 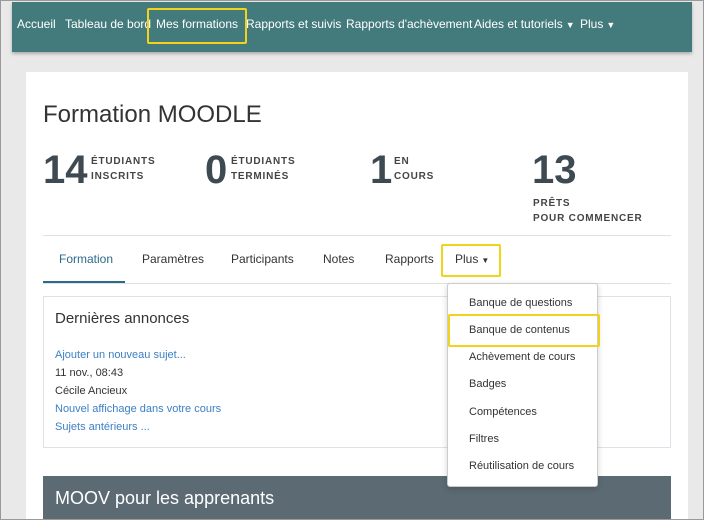 I want to click on nav-plus: Plus ▼, so click(x=597, y=24).